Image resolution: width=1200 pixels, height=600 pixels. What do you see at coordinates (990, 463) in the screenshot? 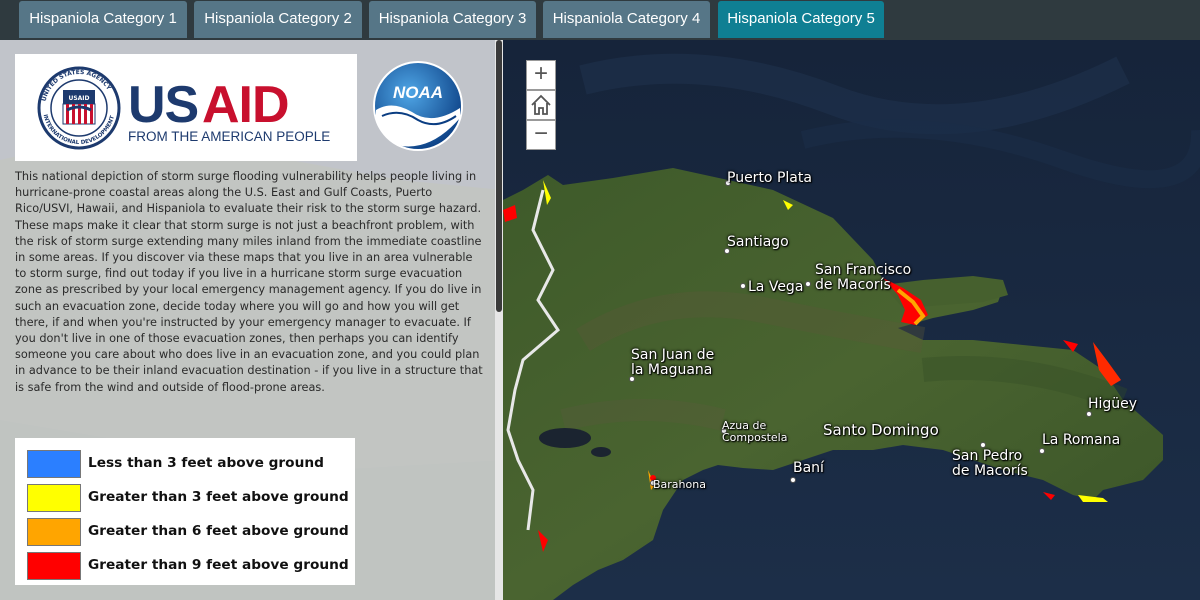
I see `city-label: San Pedro de Macorís` at bounding box center [990, 463].